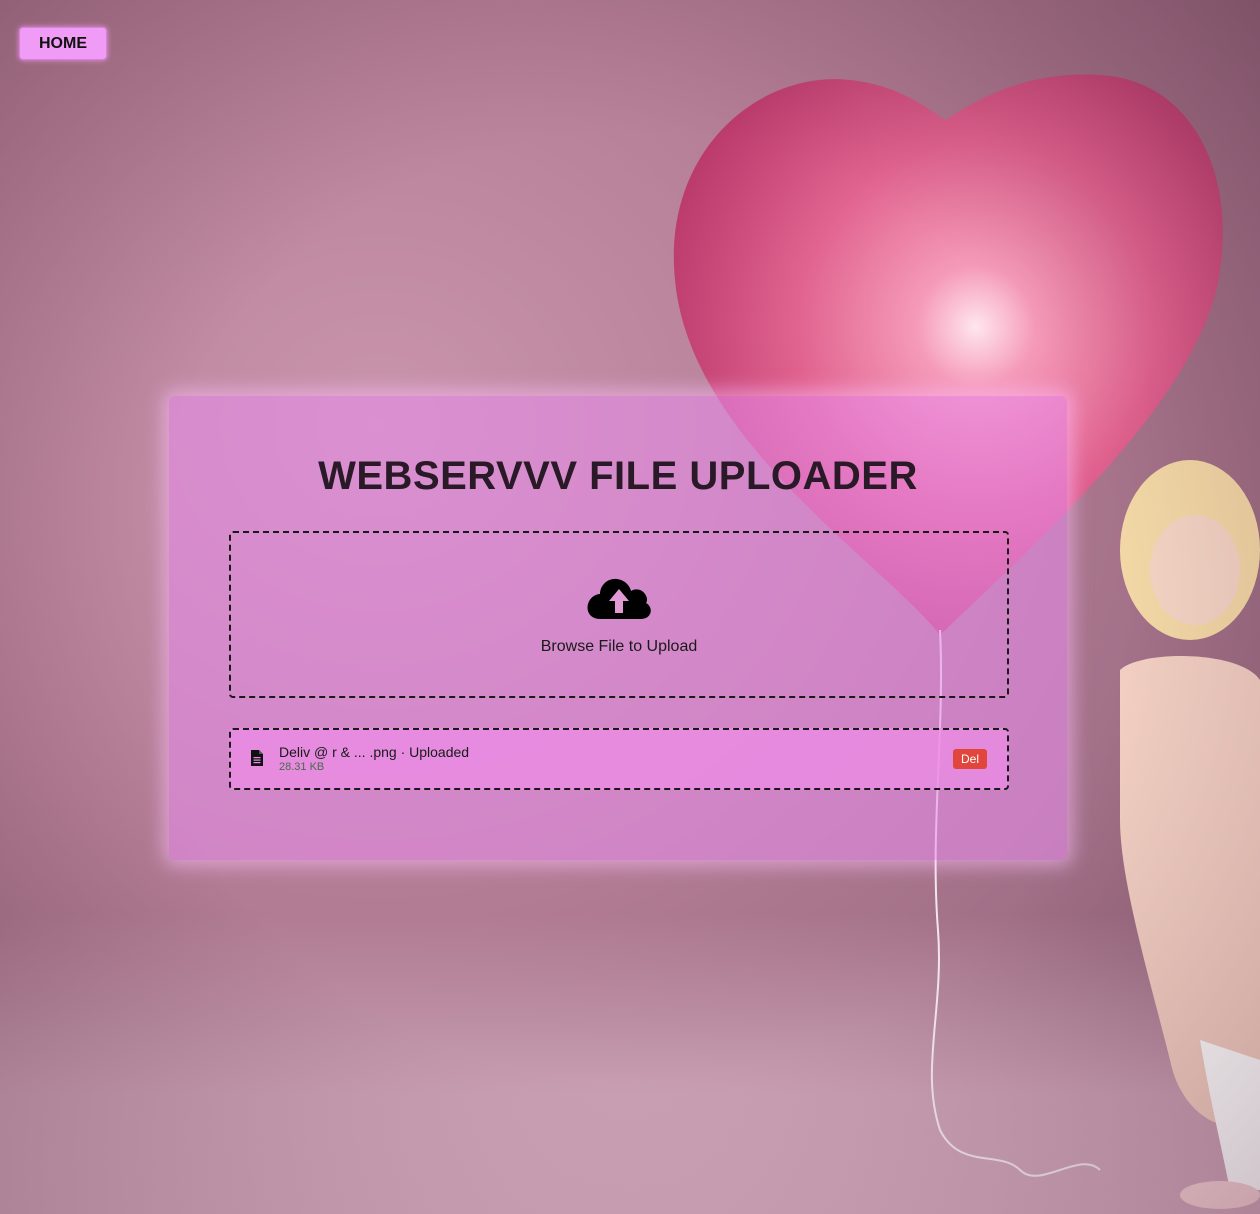 Image resolution: width=1260 pixels, height=1214 pixels. Describe the element at coordinates (302, 767) in the screenshot. I see `file-size: 28.31 KB` at that location.